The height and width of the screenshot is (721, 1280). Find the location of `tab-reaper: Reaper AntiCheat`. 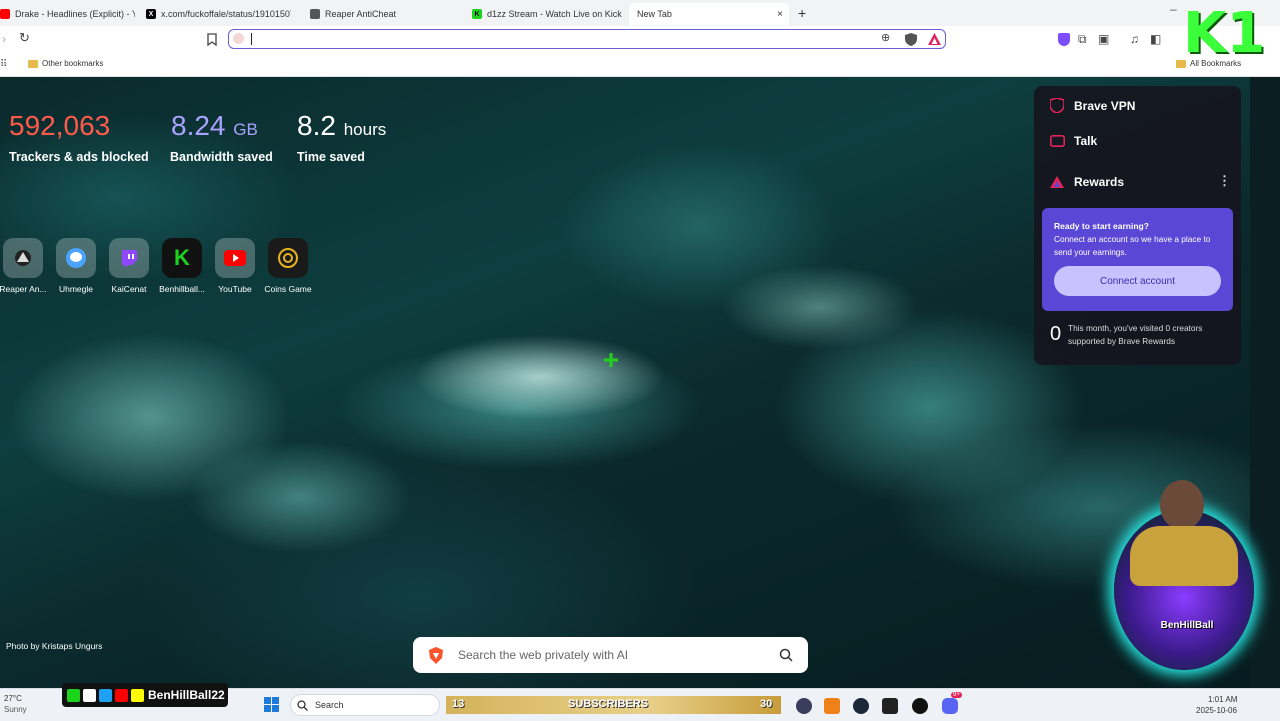

tab-reaper: Reaper AntiCheat is located at coordinates (385, 14).